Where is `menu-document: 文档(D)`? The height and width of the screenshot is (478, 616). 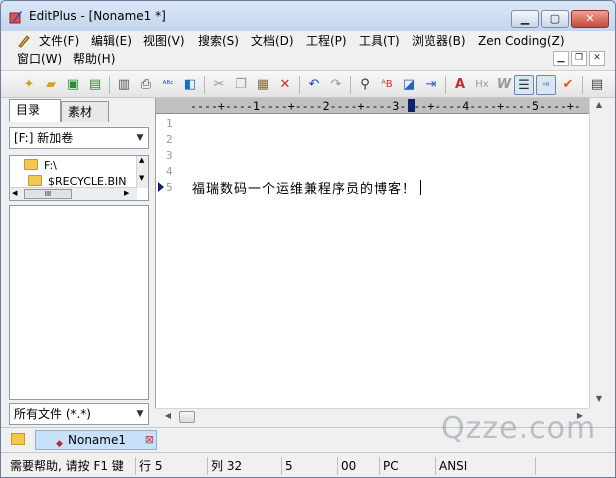
menu-document: 文档(D) is located at coordinates (272, 41).